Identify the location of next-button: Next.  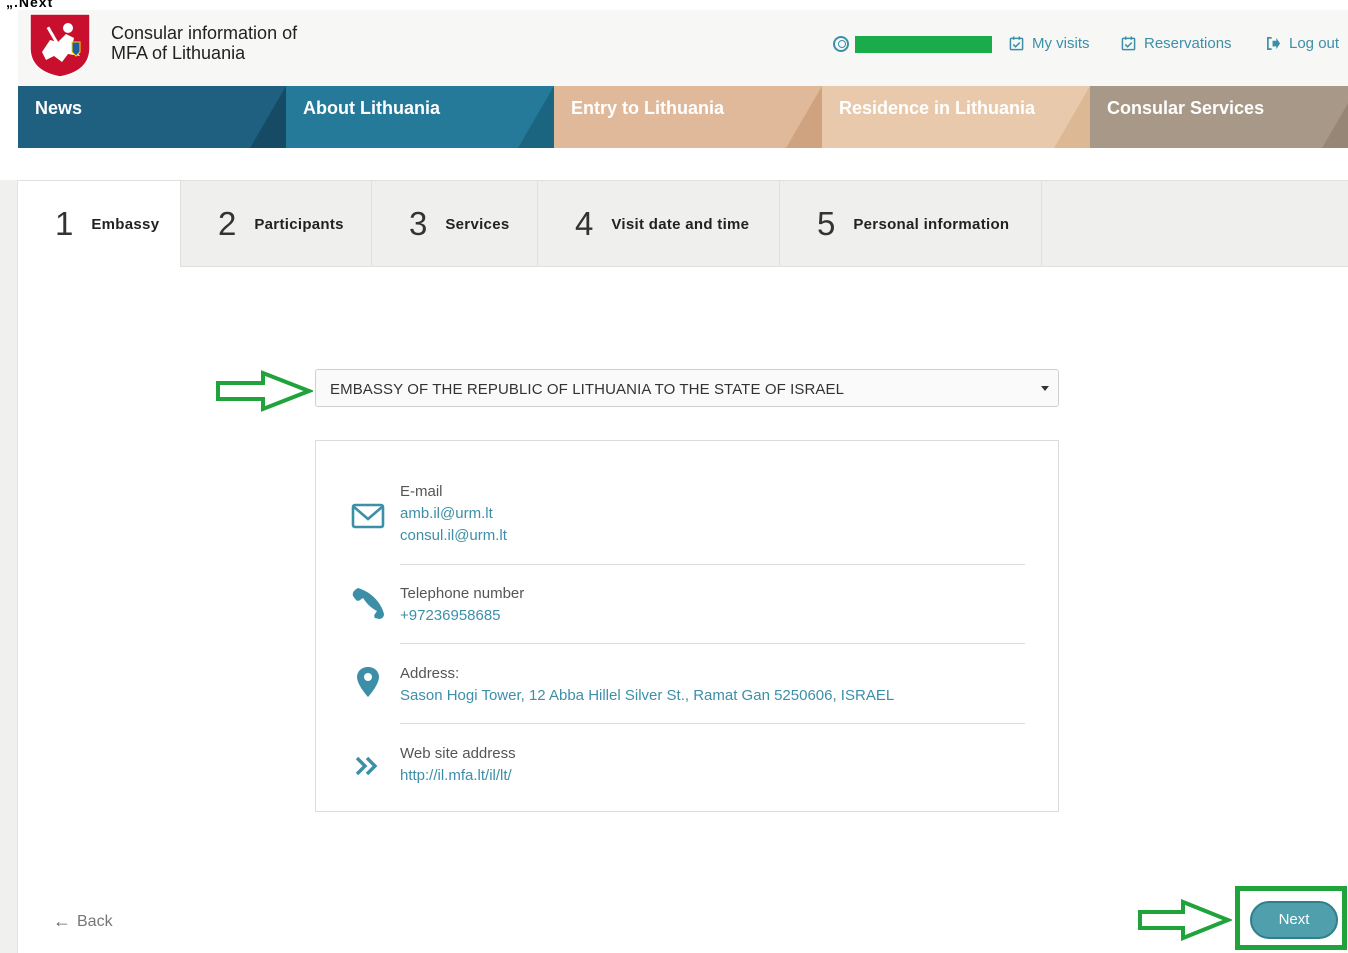
(1294, 920).